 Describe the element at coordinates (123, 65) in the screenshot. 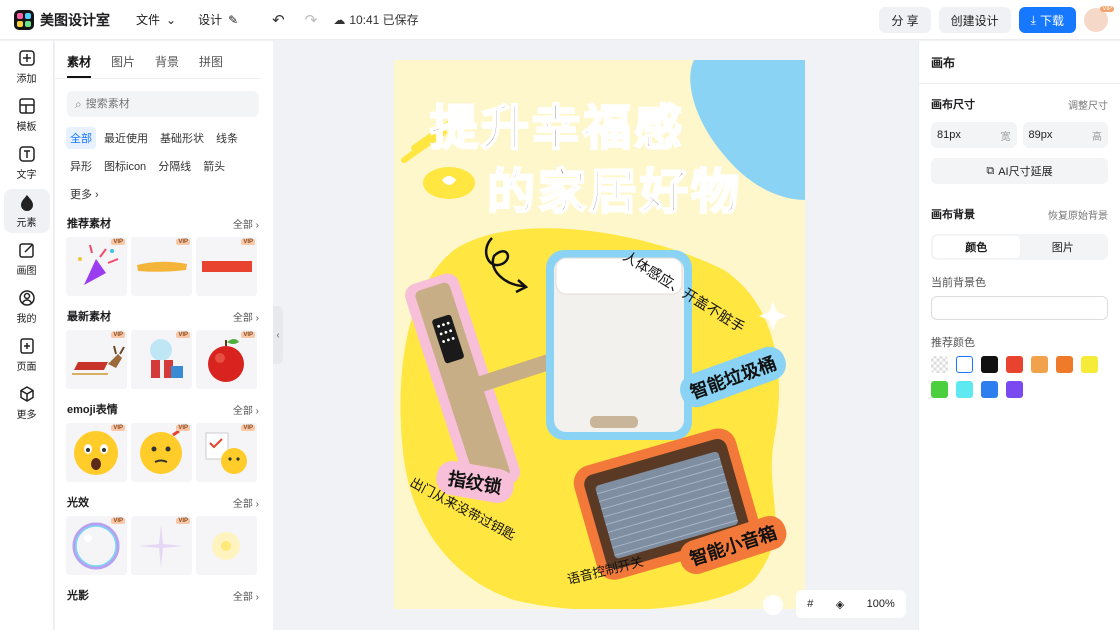

I see `tab-images: 图片` at that location.